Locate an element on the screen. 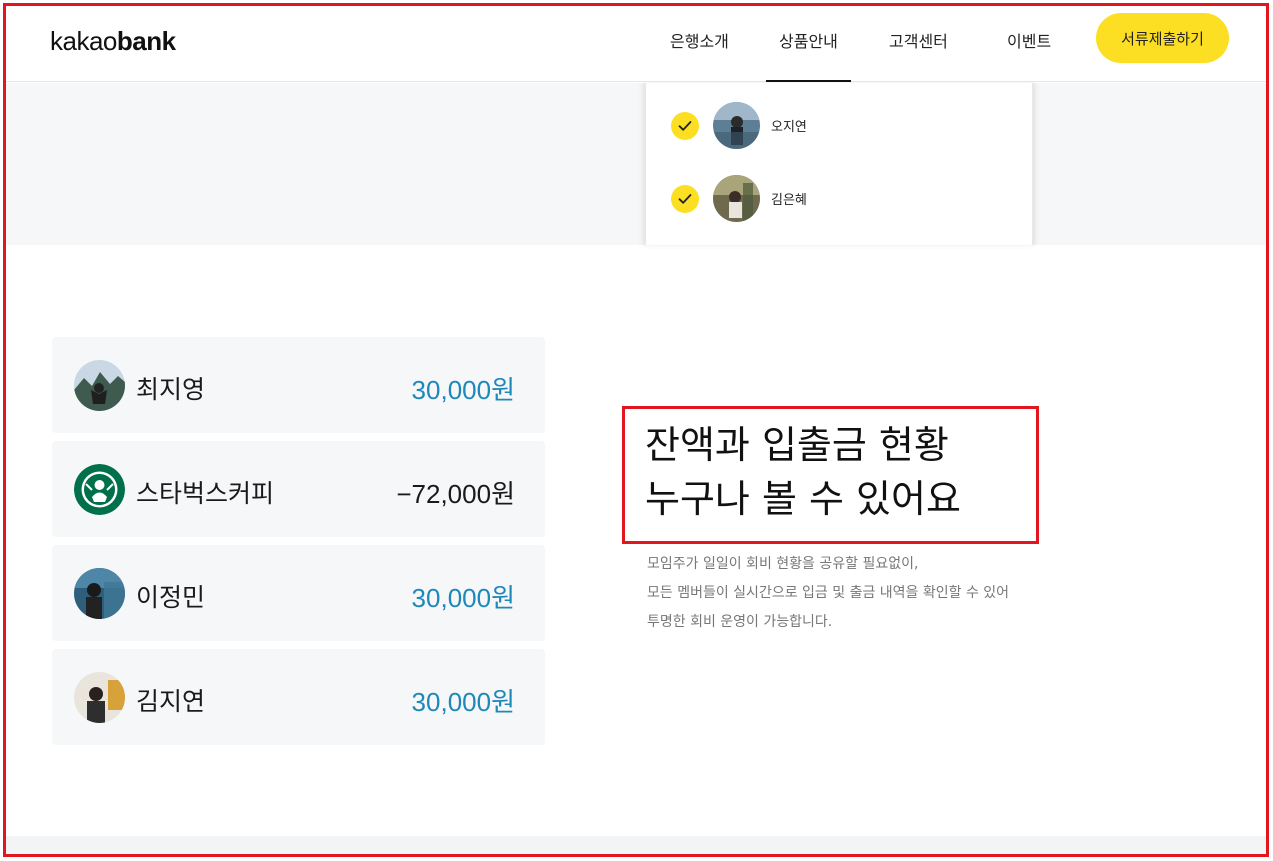 The width and height of the screenshot is (1273, 861). feature-desc-line1: 모임주가 일일이 회비 현황을 공유할 필요없이, is located at coordinates (783, 564).